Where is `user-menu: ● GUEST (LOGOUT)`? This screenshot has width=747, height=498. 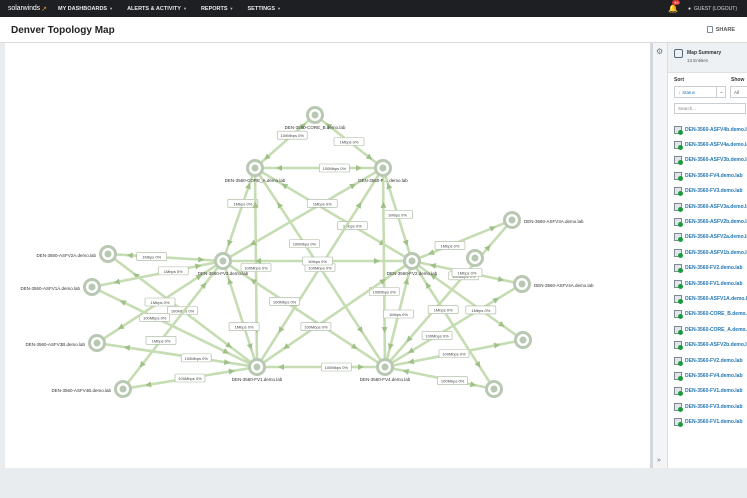
user-menu: ● GUEST (LOGOUT) is located at coordinates (712, 9).